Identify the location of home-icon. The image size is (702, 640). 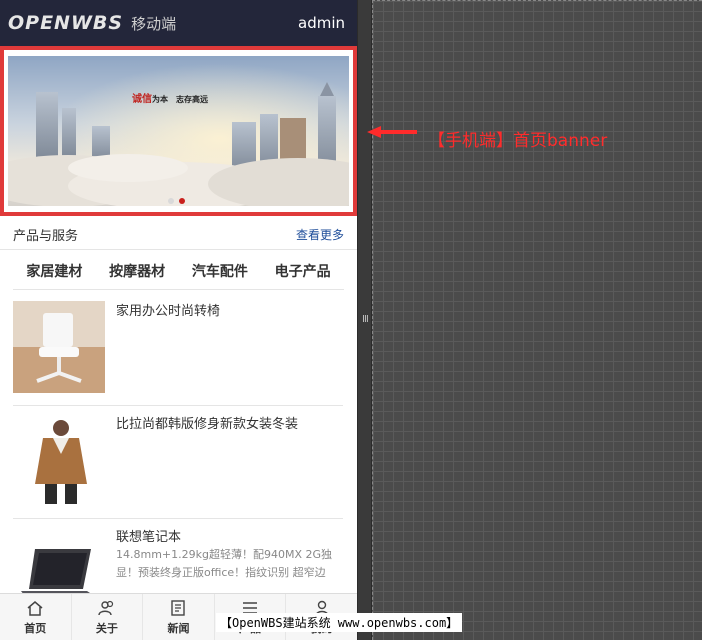
(35, 608).